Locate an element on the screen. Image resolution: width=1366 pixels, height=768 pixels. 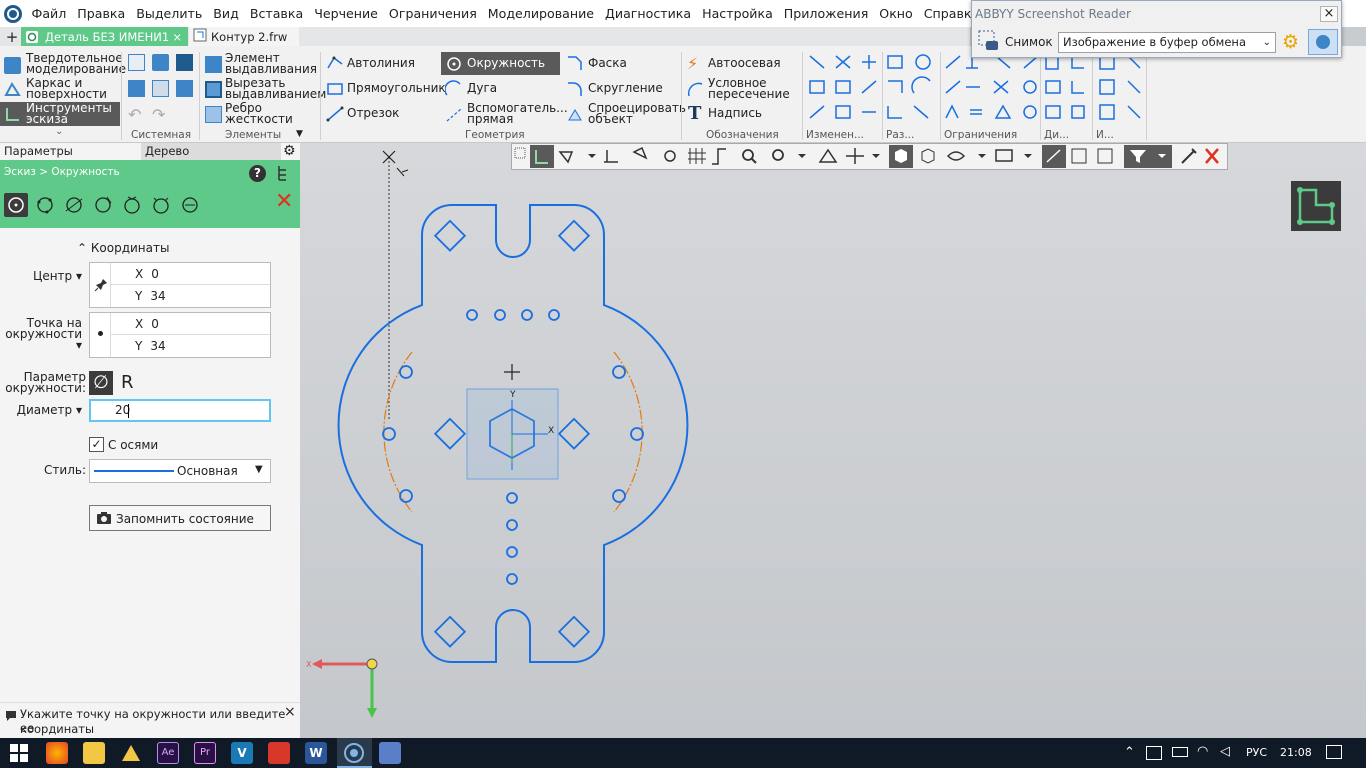
center-label: Центр ▾ is located at coordinates (41, 276).